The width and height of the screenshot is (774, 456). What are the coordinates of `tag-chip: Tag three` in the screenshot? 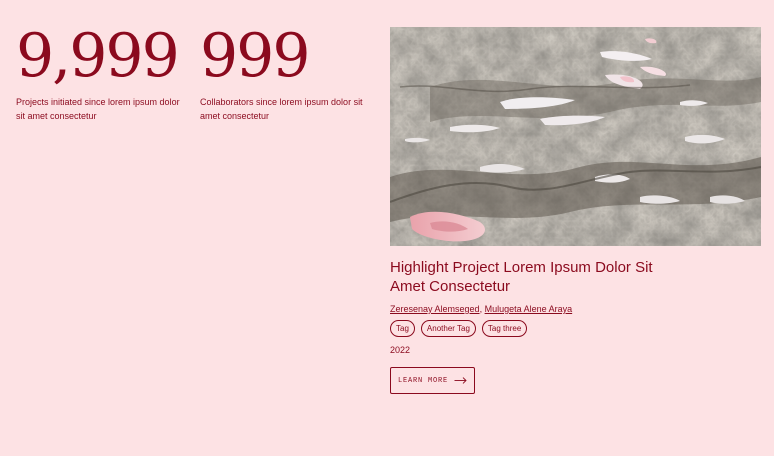 It's located at (504, 328).